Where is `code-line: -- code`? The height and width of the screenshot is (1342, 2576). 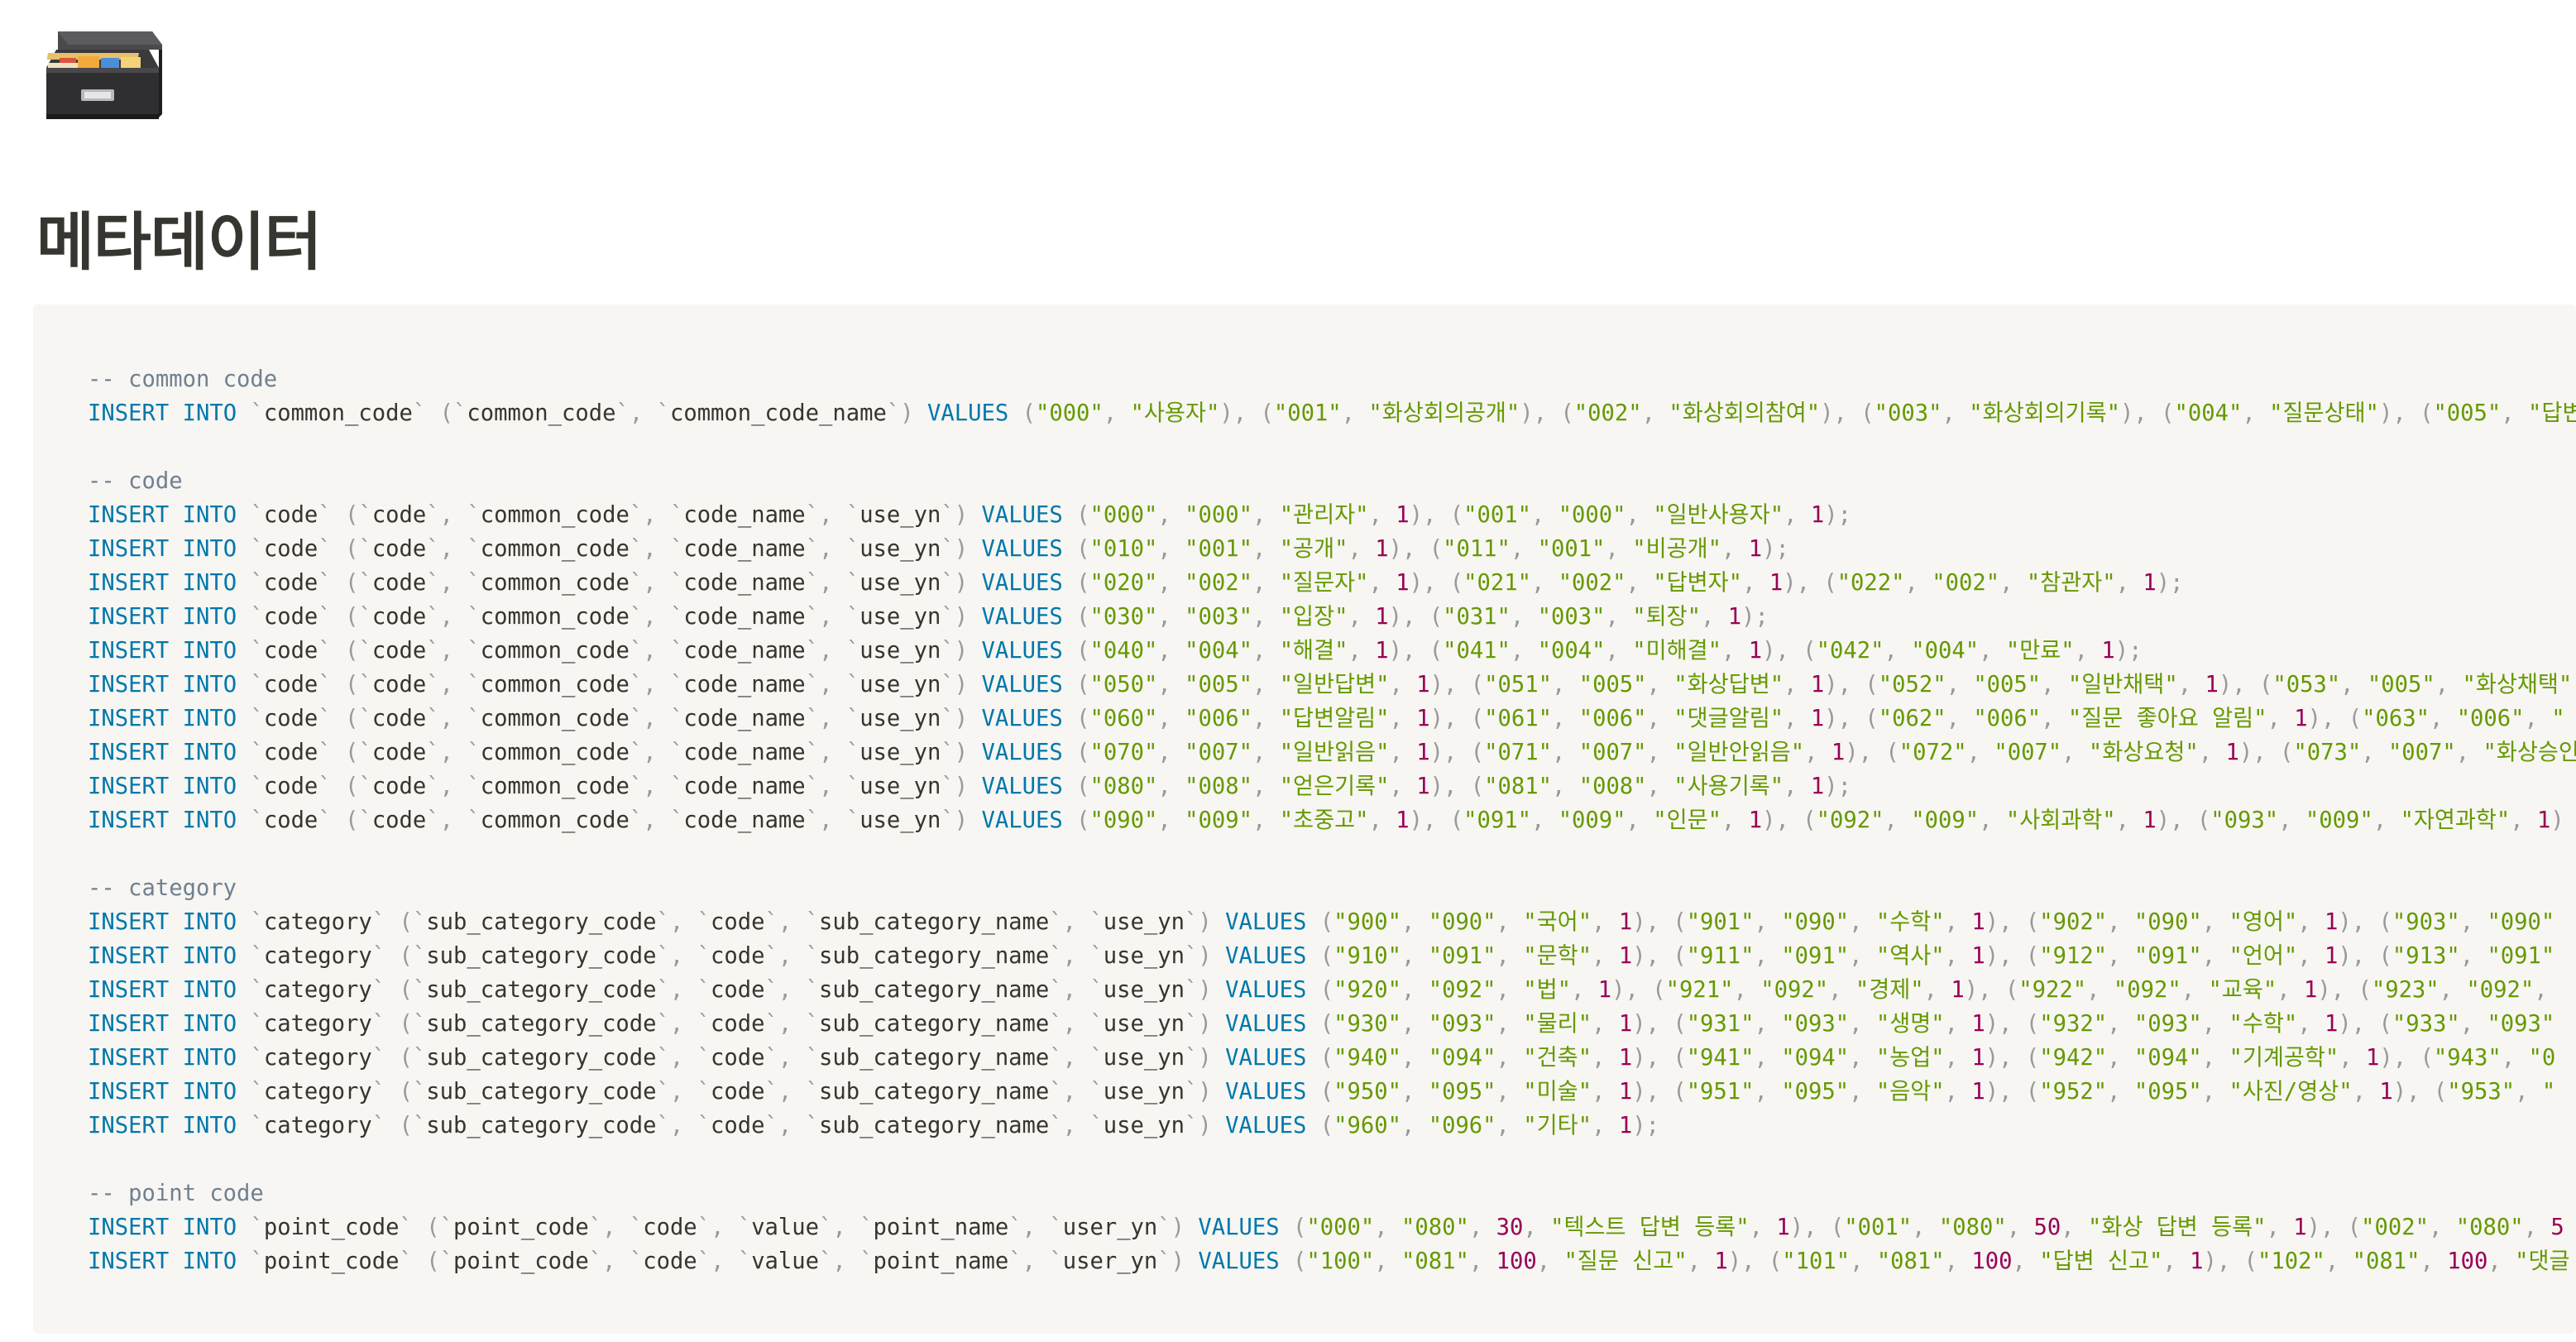 code-line: -- code is located at coordinates (135, 481).